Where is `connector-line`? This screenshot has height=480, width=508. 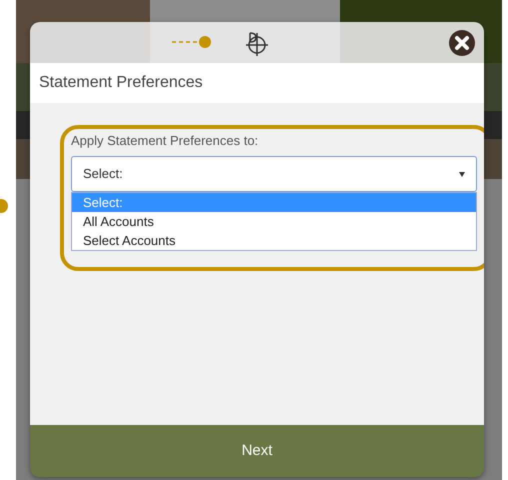 connector-line is located at coordinates (192, 42).